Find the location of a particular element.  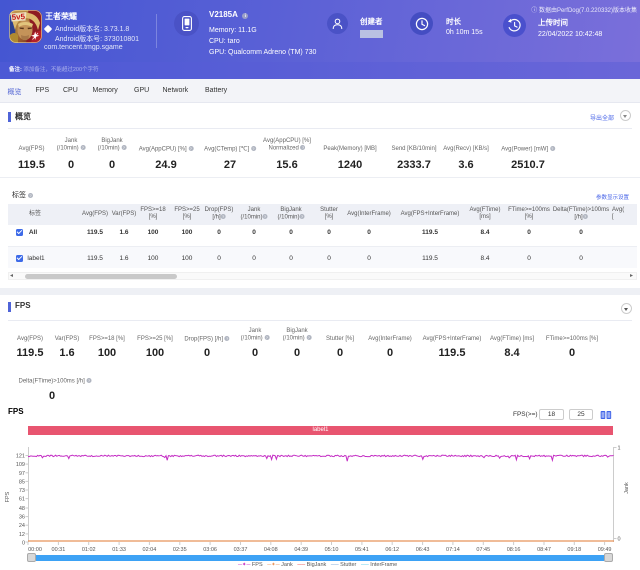

svg-text: Jank is located at coordinates (627, 488).